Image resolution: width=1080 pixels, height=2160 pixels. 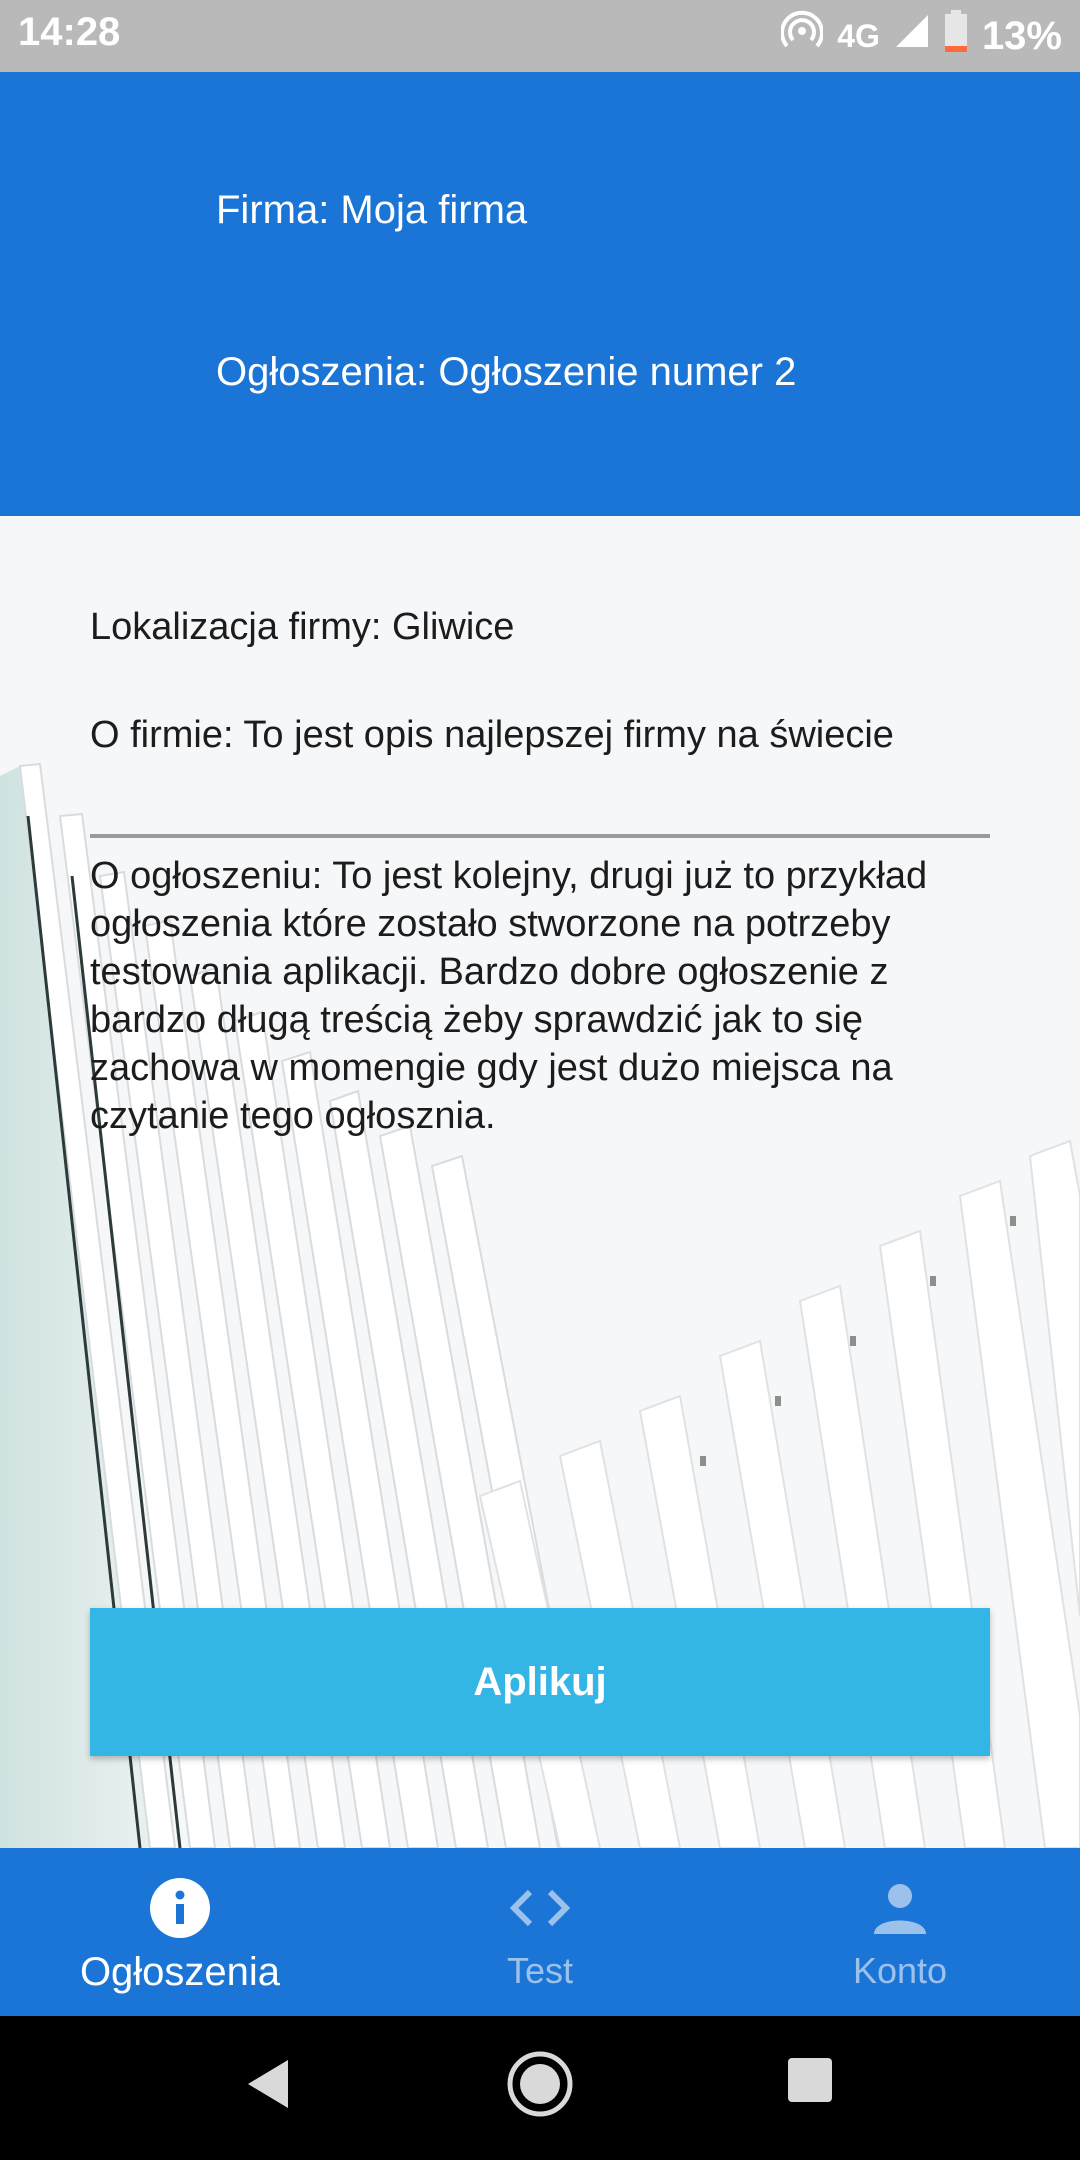 I want to click on nav-item-test: Test, so click(x=540, y=1932).